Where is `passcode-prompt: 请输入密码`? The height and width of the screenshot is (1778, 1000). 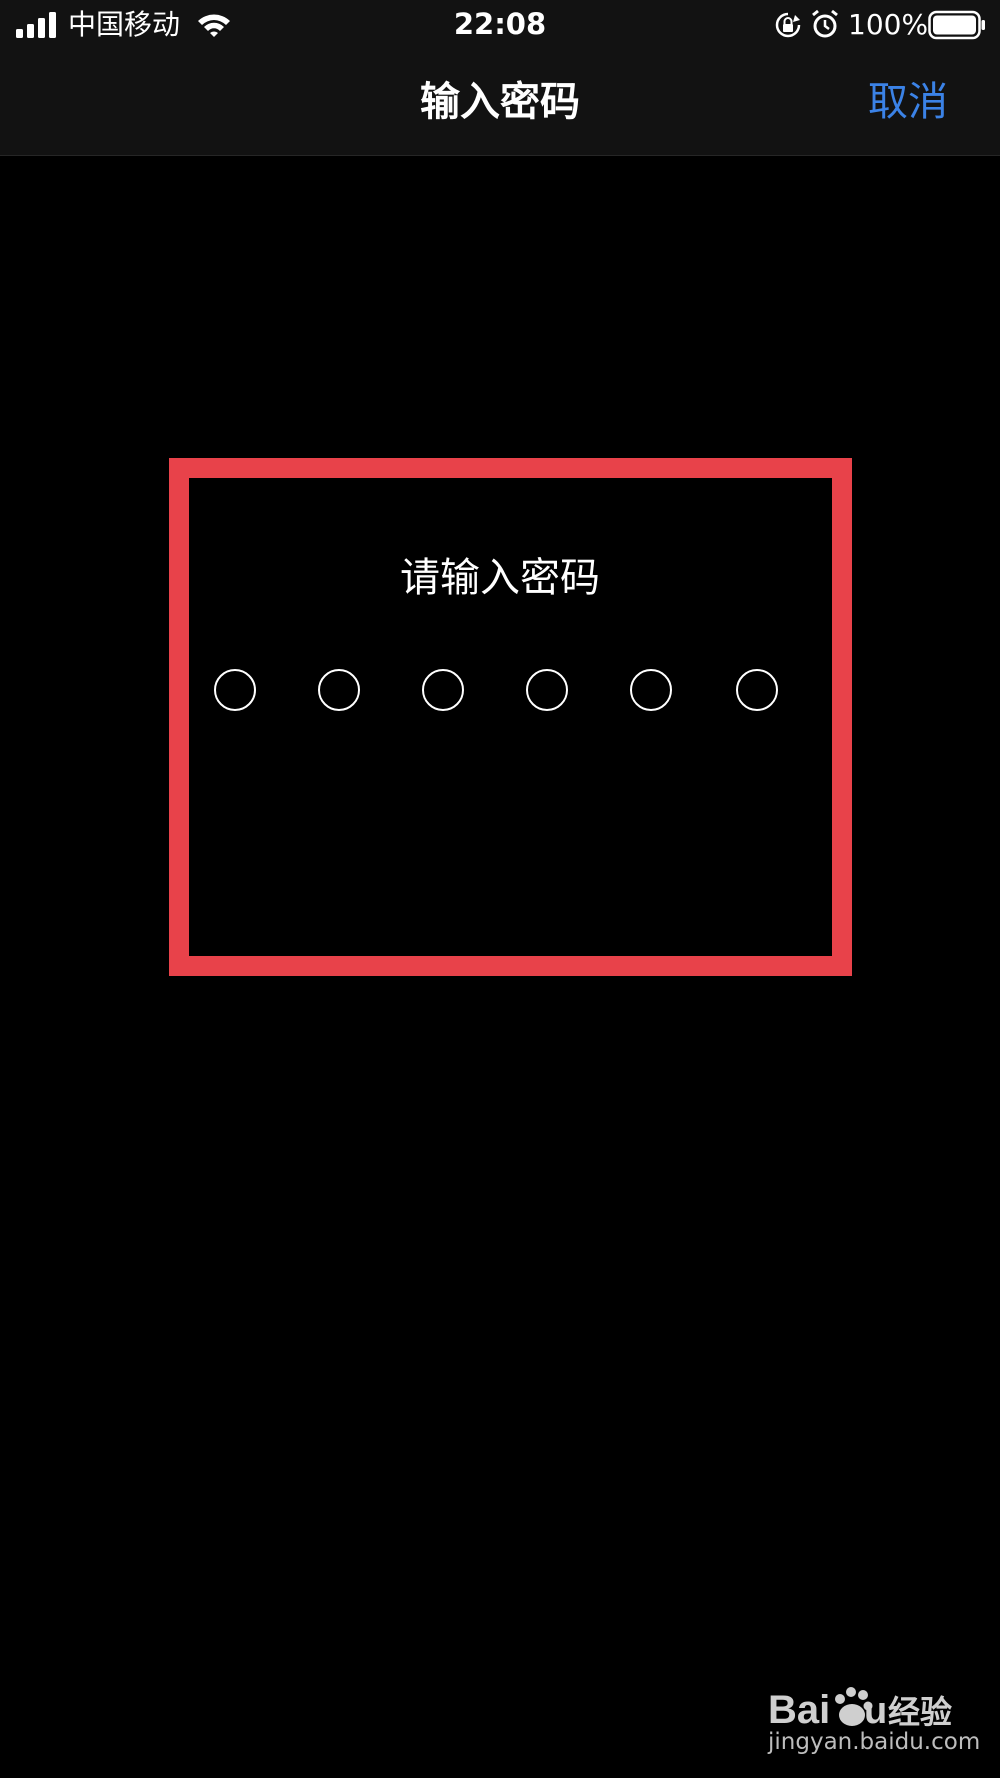
passcode-prompt: 请输入密码 is located at coordinates (500, 578).